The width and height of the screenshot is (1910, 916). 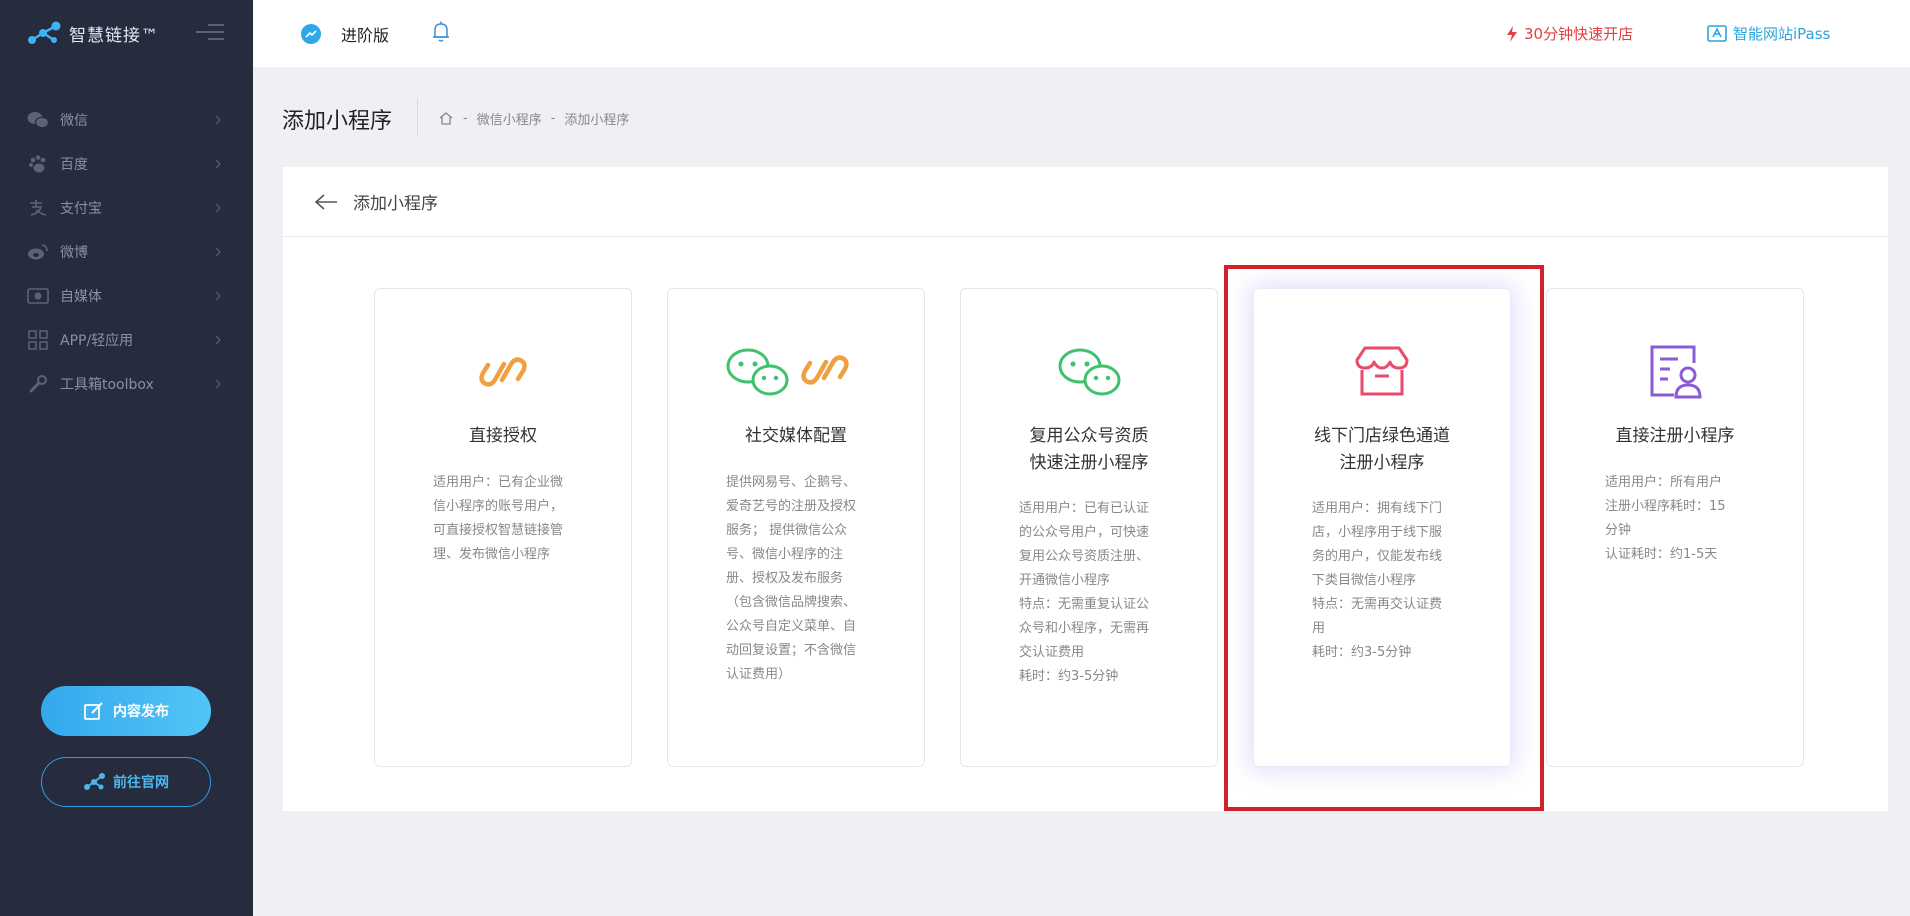 I want to click on sidebar-item-app: APP/轻应用, so click(x=126, y=340).